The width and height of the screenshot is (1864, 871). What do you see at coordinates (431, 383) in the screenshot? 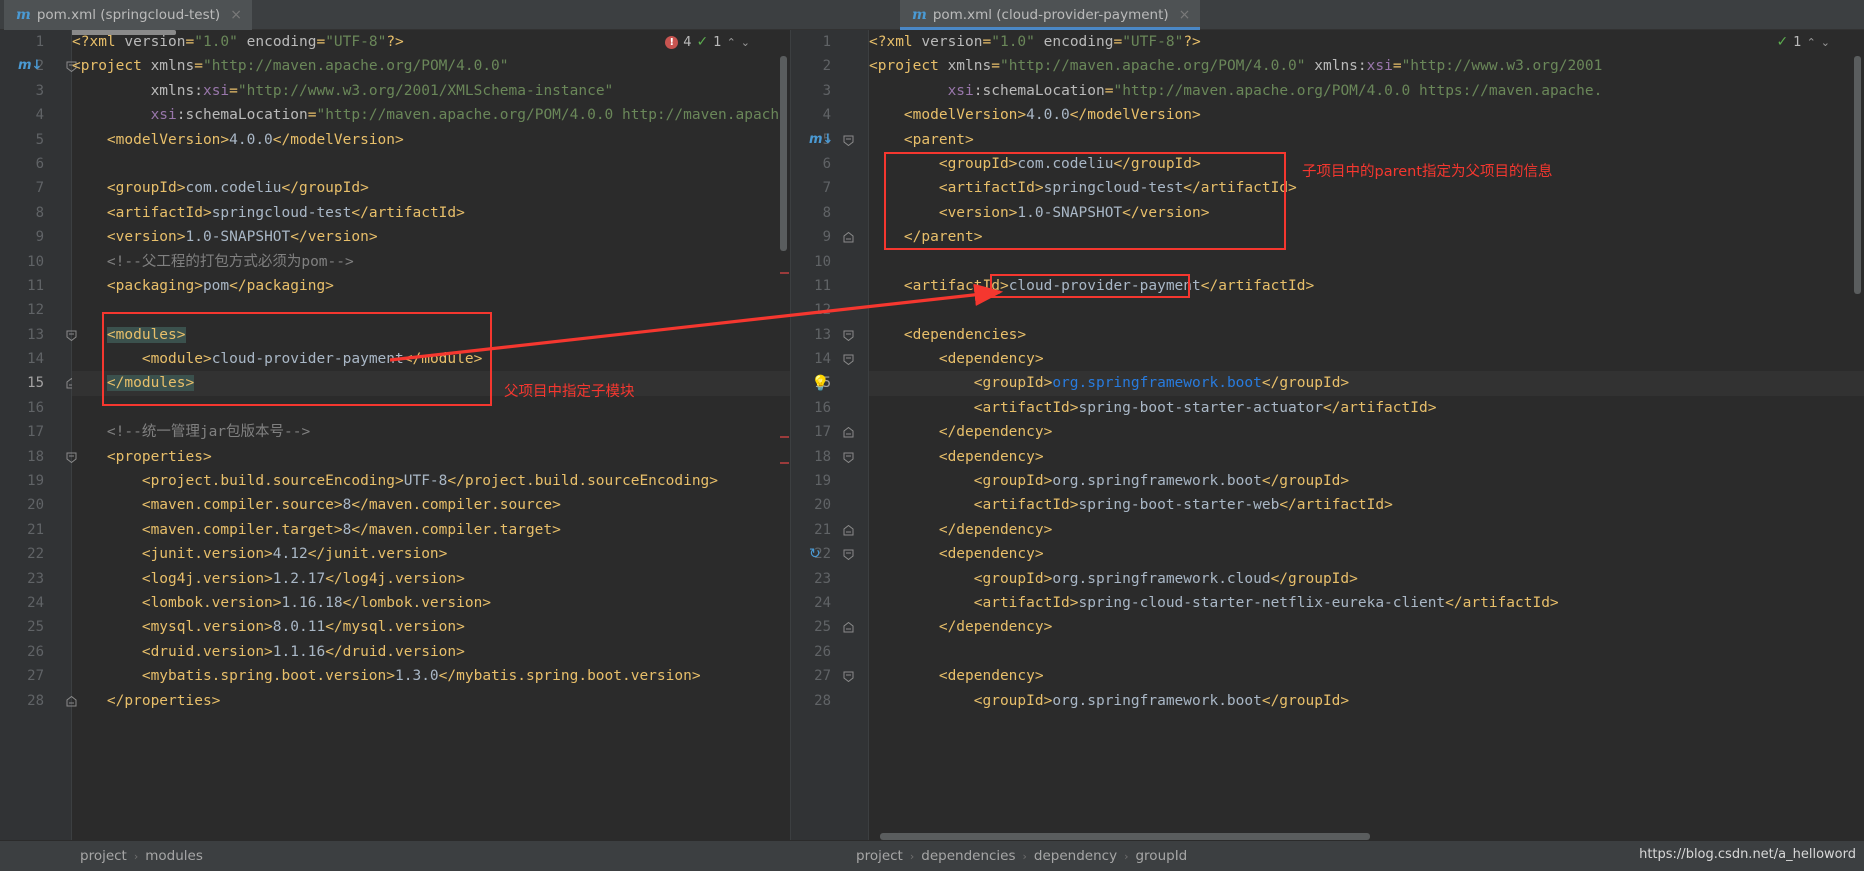
I see `code-line: </modules>` at bounding box center [431, 383].